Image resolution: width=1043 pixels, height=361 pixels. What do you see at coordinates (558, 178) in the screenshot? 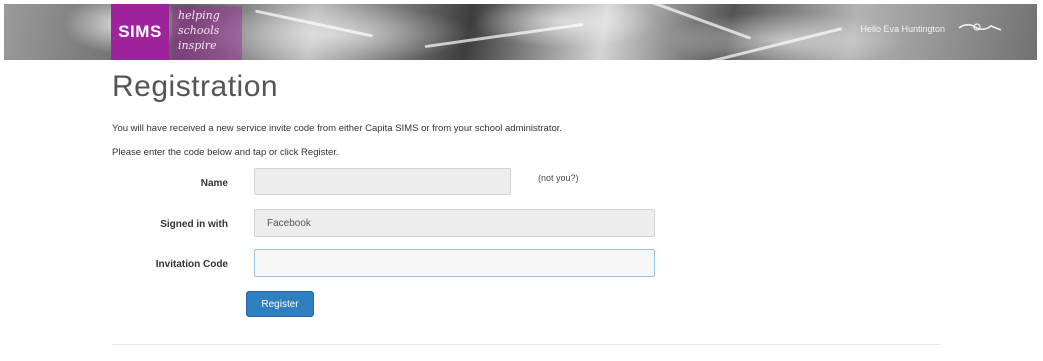
I see `not-you-link: (not you?)` at bounding box center [558, 178].